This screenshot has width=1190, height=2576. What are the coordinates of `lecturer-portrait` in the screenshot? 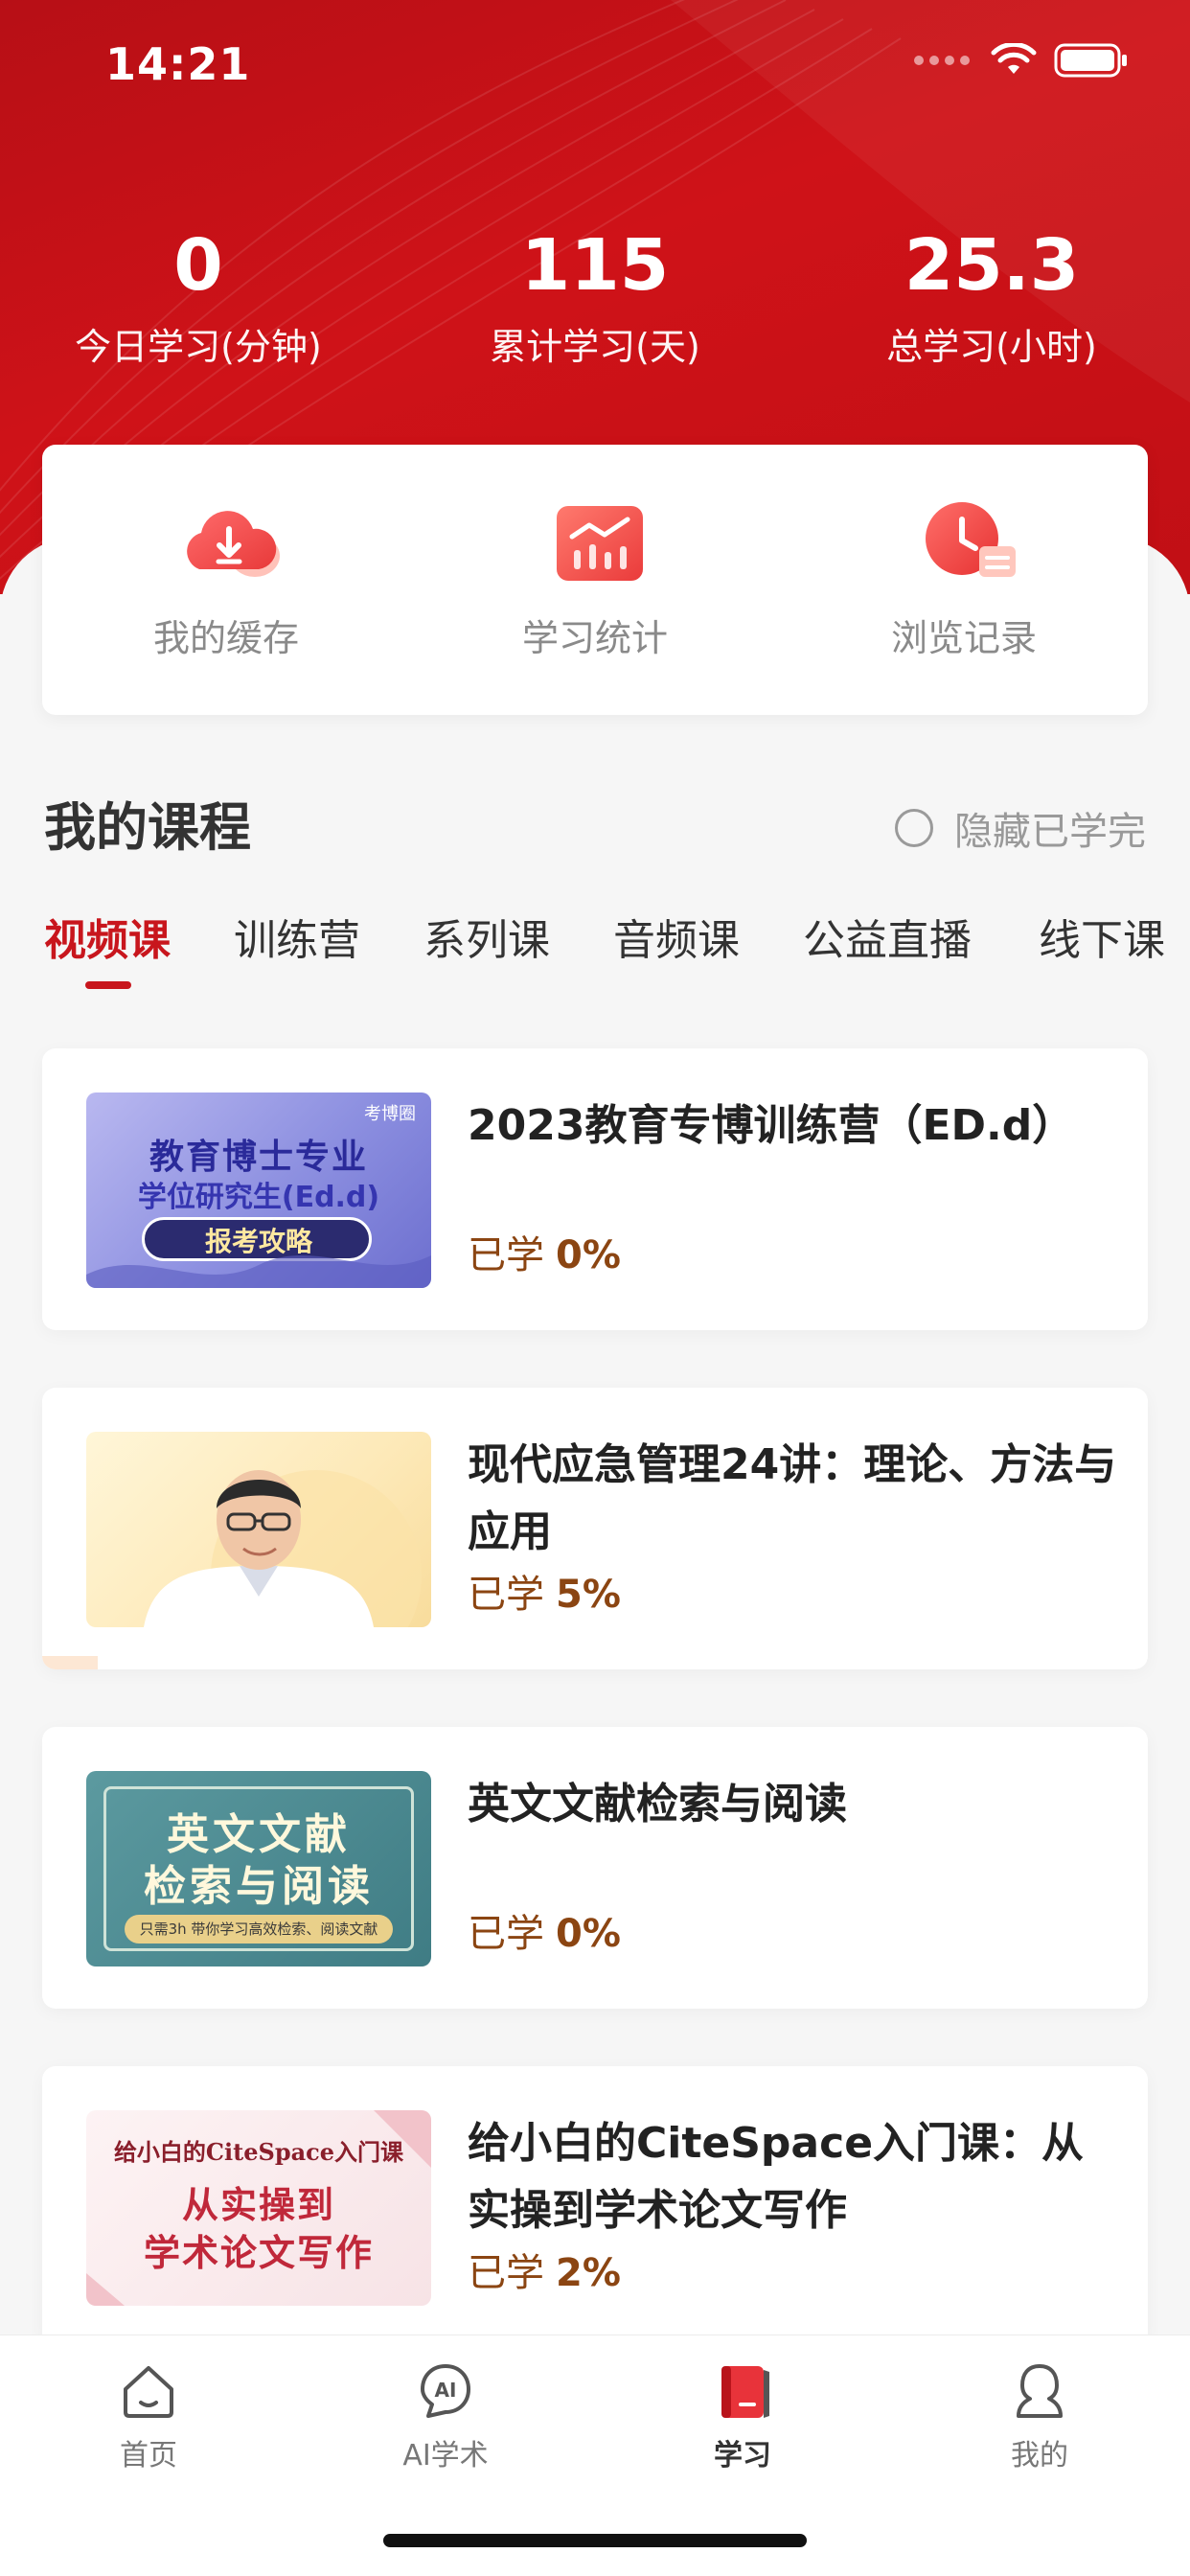 It's located at (283, 1548).